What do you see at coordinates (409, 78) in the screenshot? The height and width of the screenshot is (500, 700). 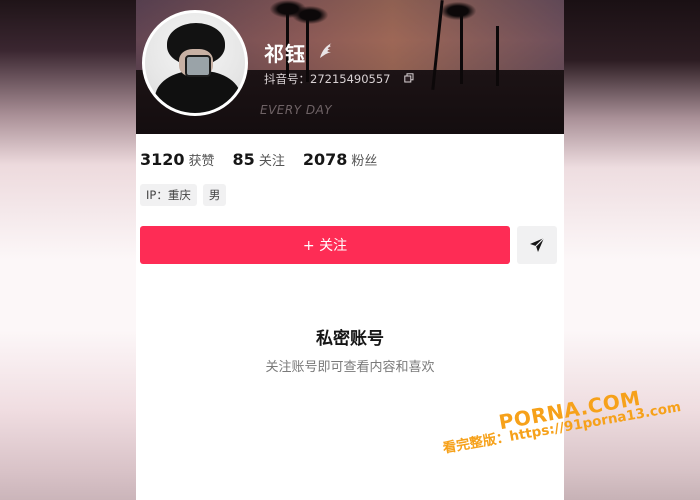 I see `copy-icon` at bounding box center [409, 78].